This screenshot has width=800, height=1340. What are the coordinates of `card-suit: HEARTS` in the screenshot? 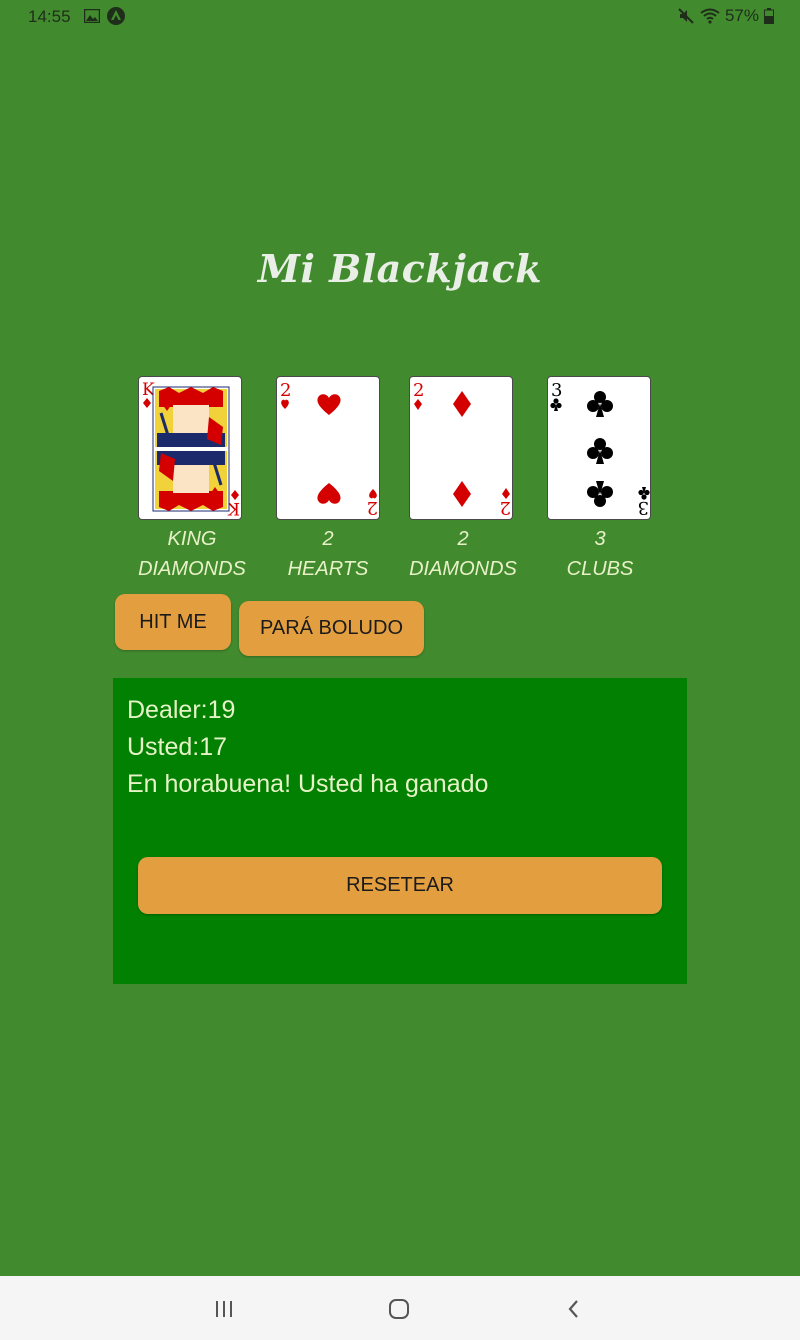 It's located at (328, 569).